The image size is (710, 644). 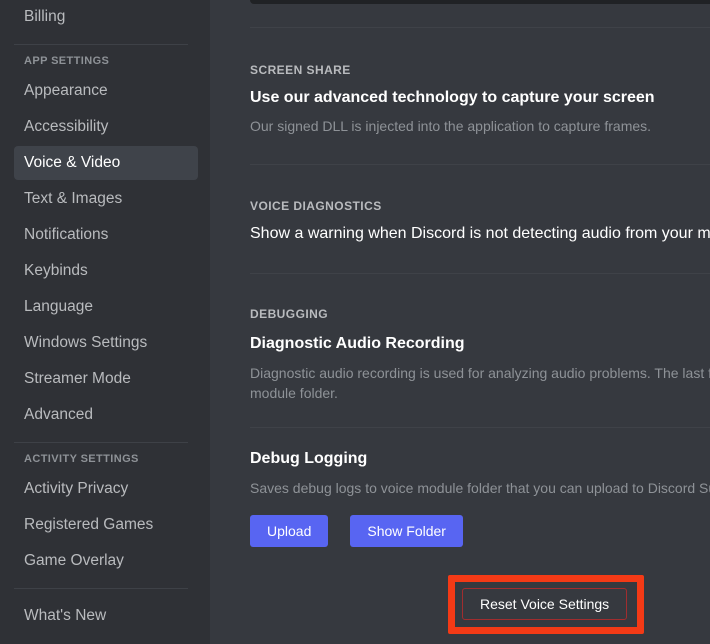 What do you see at coordinates (316, 206) in the screenshot?
I see `voice-diagnostics-label: VOICE DIAGNOSTICS` at bounding box center [316, 206].